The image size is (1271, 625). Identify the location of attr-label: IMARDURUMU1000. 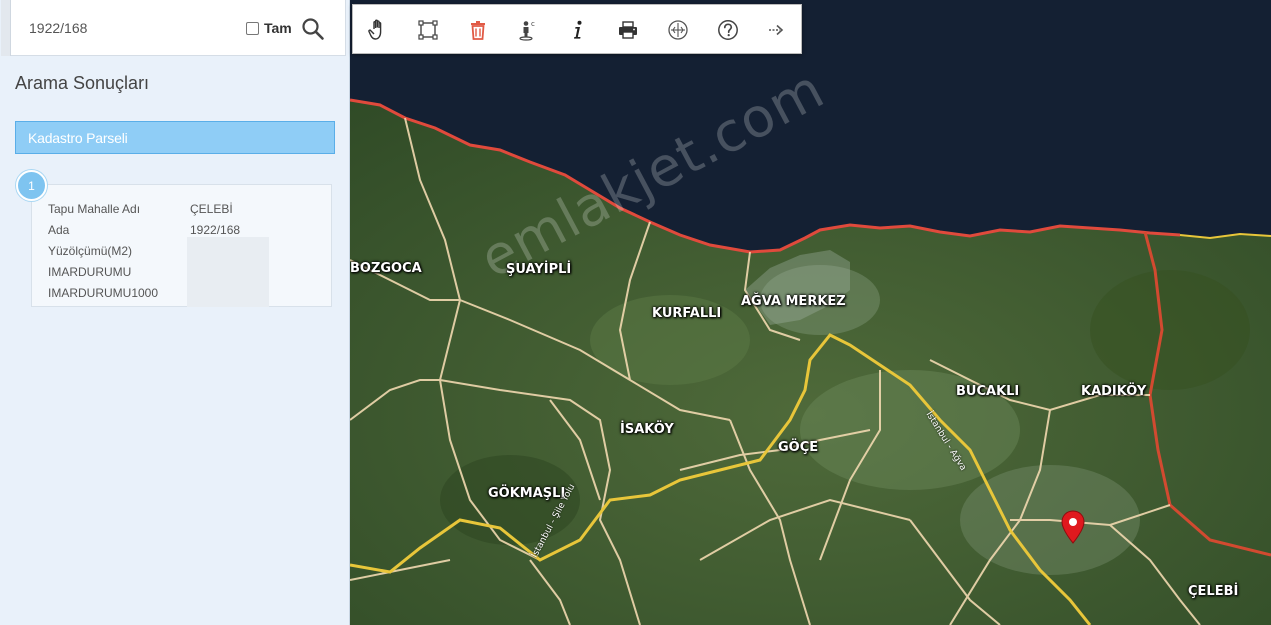
(103, 293).